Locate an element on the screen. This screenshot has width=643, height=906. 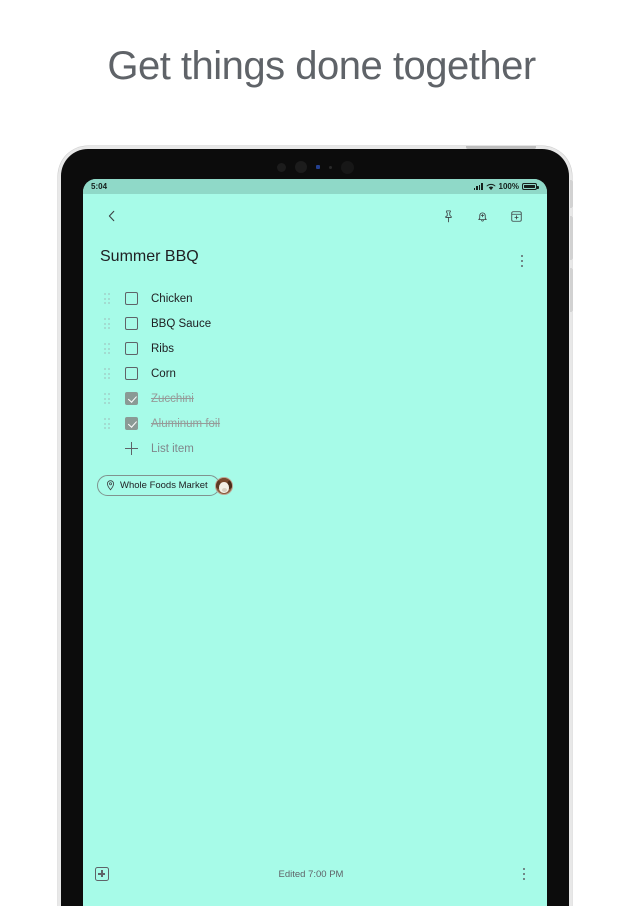
device-sensor-cluster is located at coordinates (315, 167).